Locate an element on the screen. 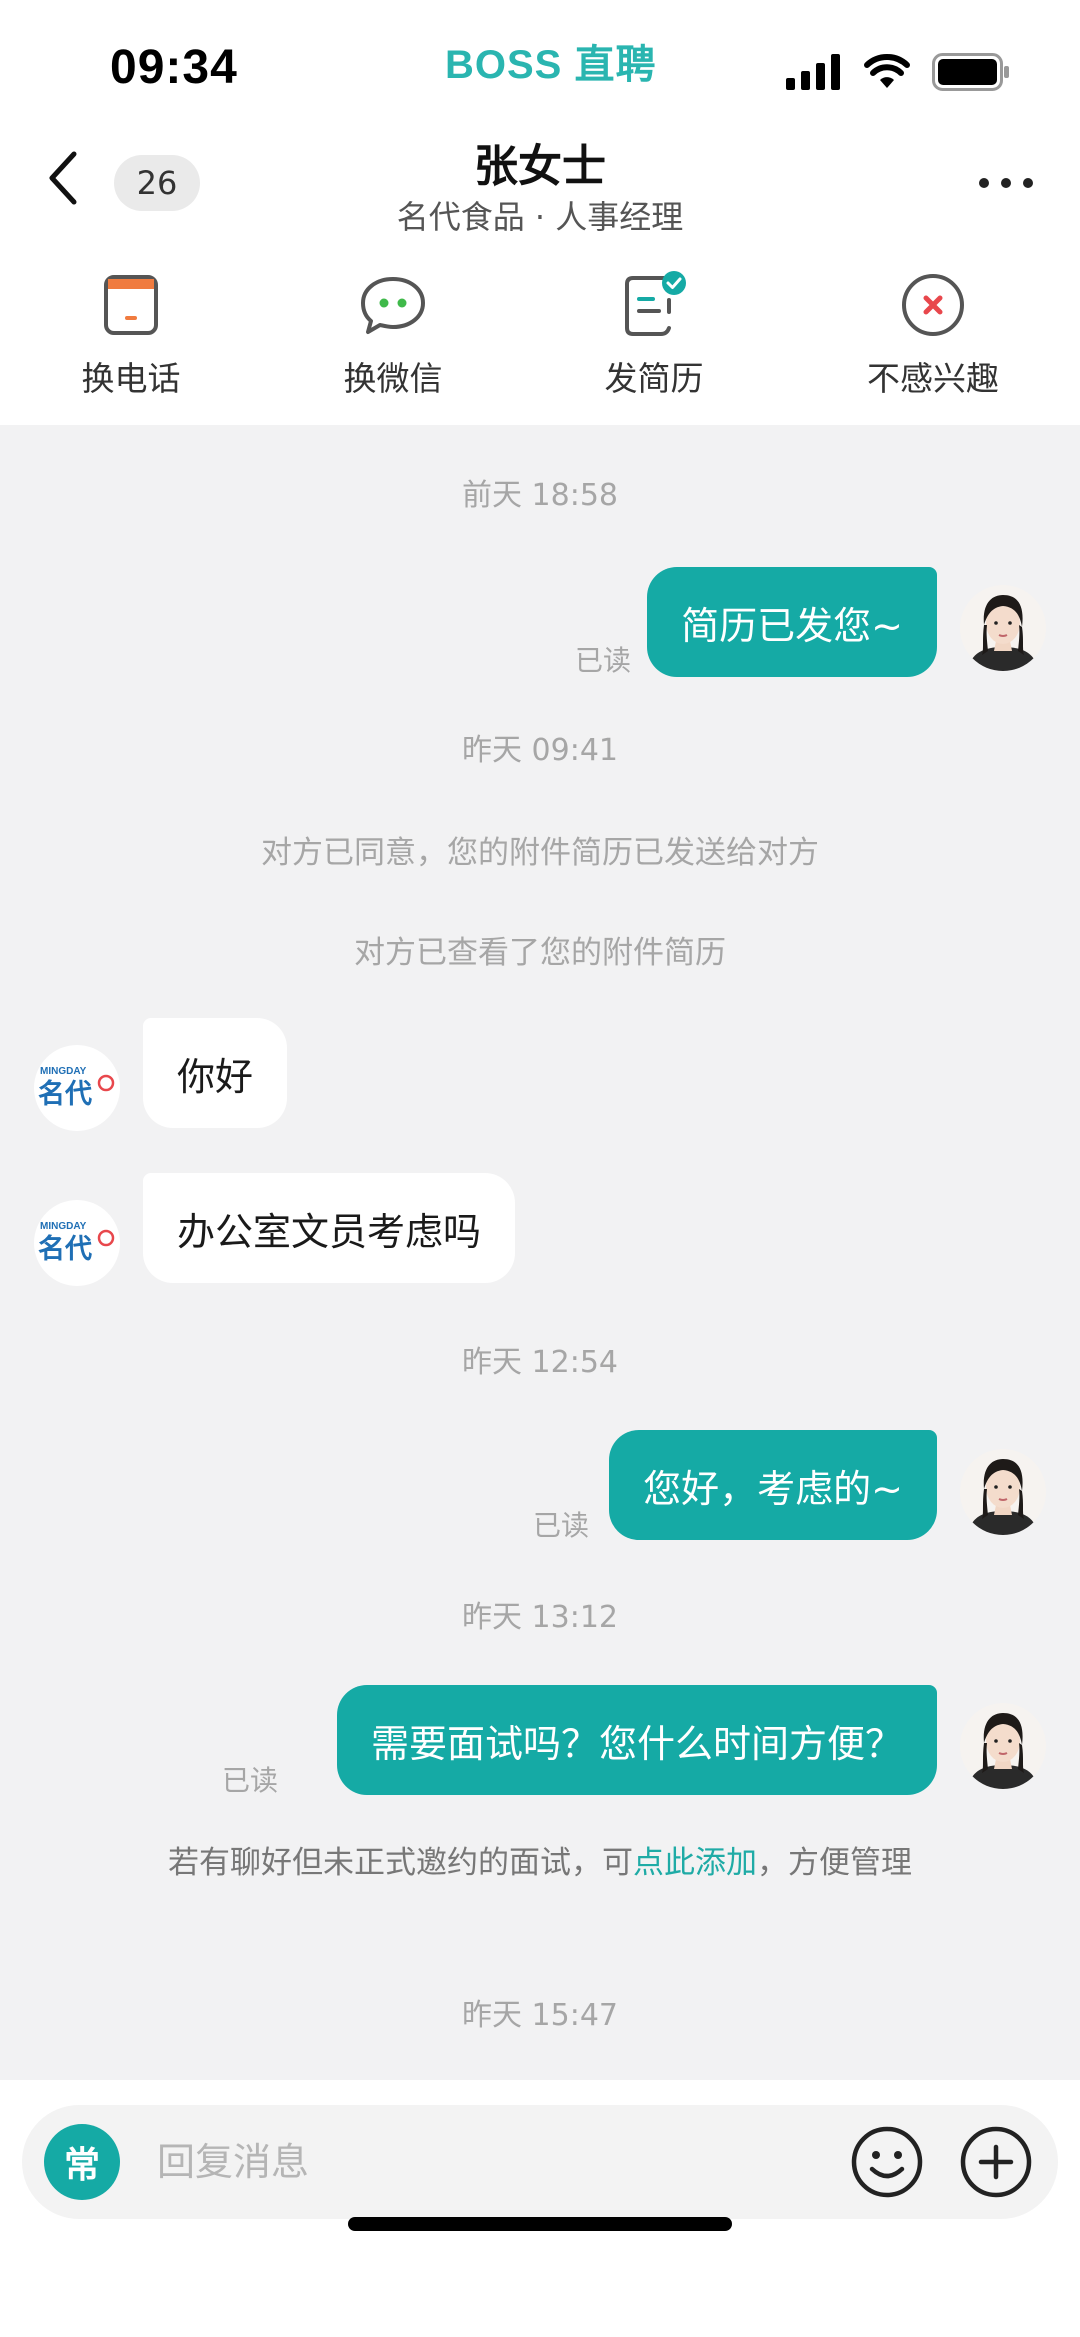  more-functions-button is located at coordinates (996, 2162).